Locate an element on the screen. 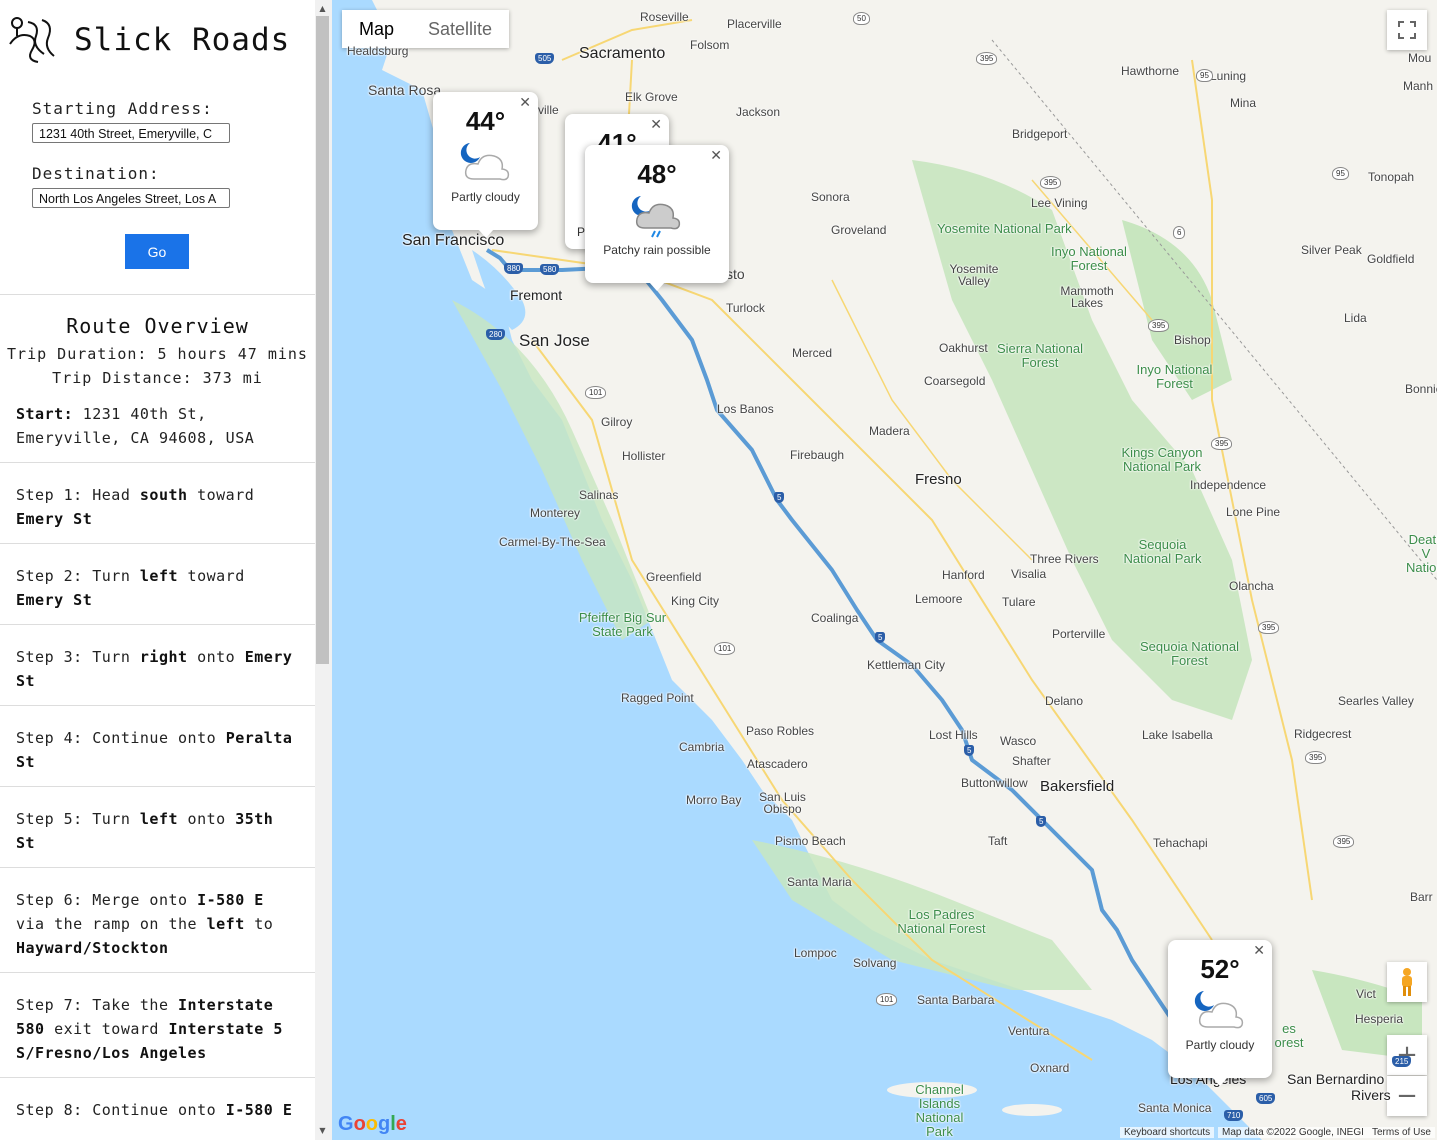  place-label: Mina is located at coordinates (1243, 103).